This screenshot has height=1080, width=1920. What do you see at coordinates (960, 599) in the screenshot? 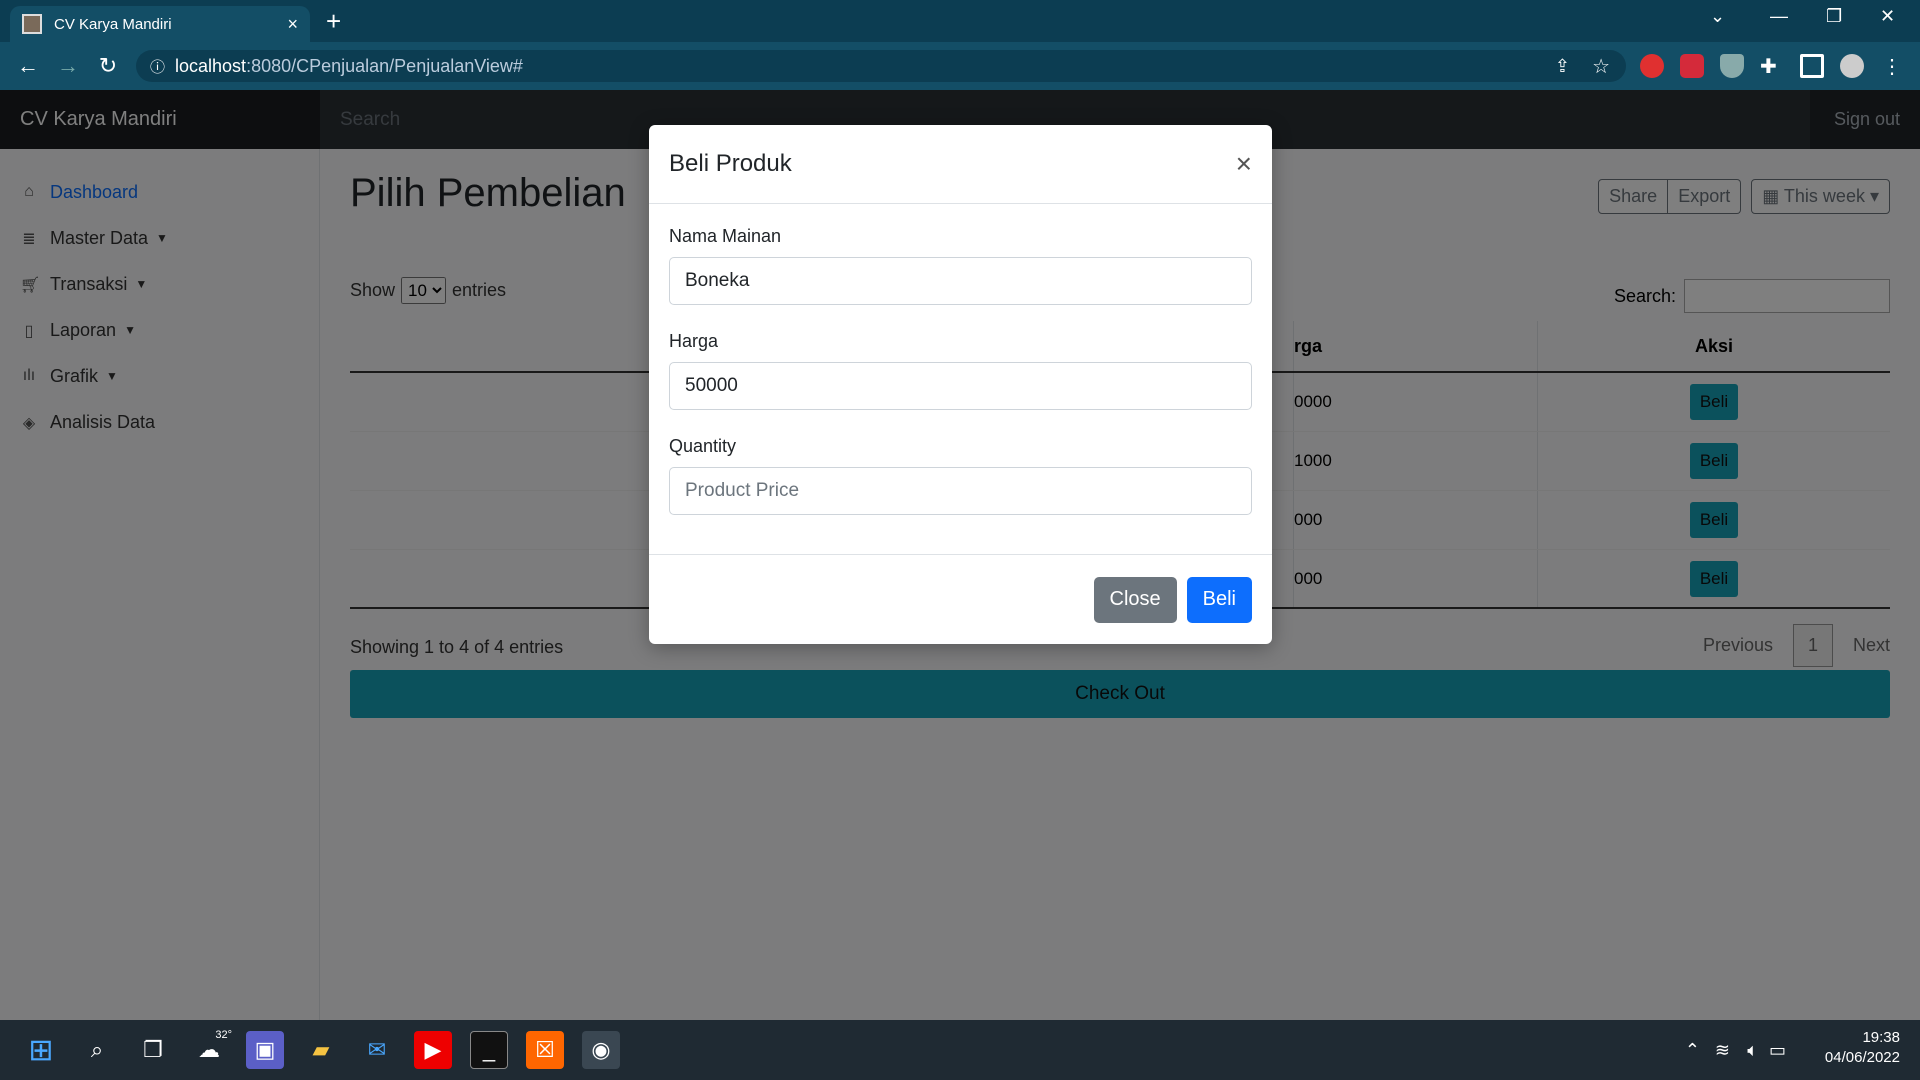
I see `modal-footer: Close Beli` at bounding box center [960, 599].